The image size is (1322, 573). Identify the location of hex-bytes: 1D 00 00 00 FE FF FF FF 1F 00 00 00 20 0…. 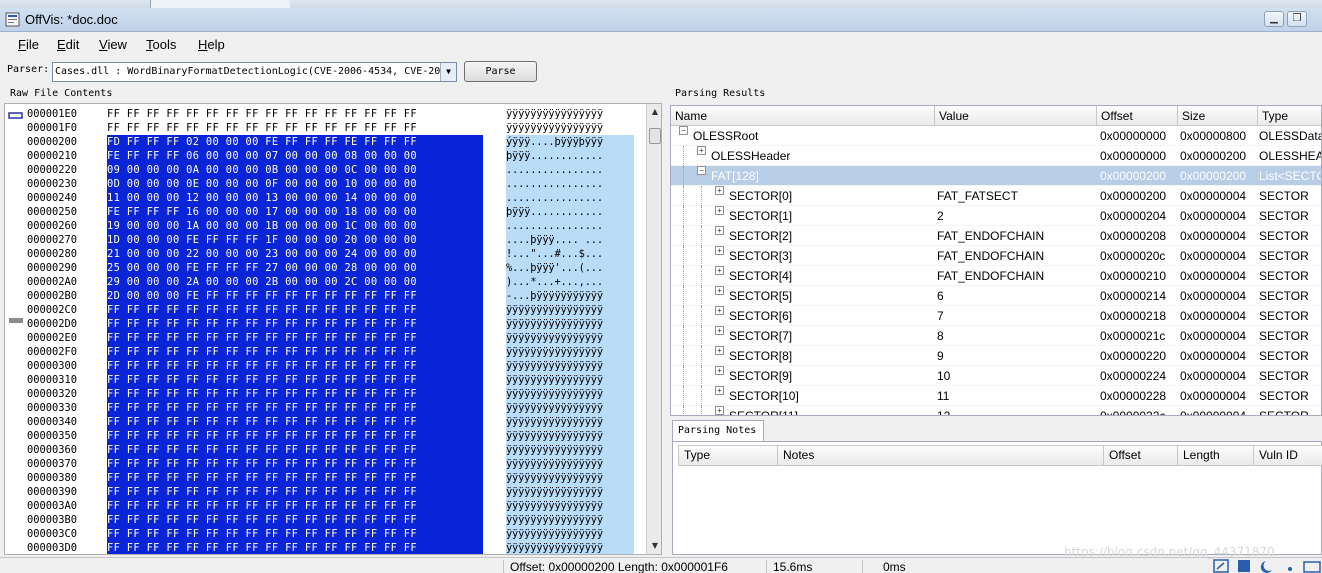
(295, 240).